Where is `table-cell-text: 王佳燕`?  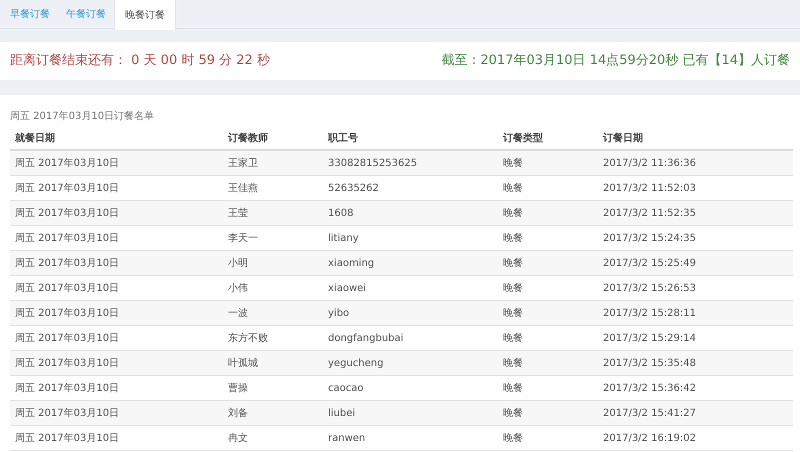 table-cell-text: 王佳燕 is located at coordinates (243, 189).